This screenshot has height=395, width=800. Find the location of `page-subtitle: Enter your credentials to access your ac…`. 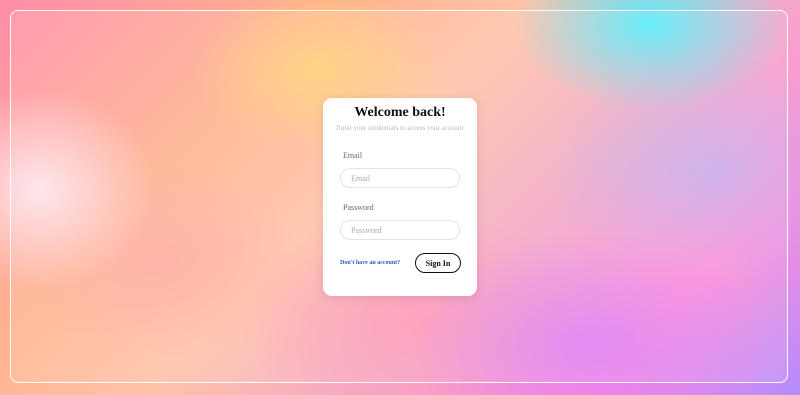

page-subtitle: Enter your credentials to access your ac… is located at coordinates (400, 128).